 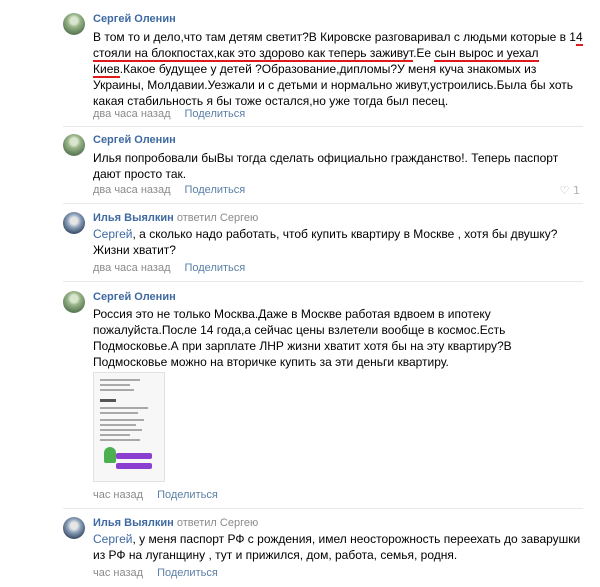 I want to click on attached-screenshot, so click(x=129, y=427).